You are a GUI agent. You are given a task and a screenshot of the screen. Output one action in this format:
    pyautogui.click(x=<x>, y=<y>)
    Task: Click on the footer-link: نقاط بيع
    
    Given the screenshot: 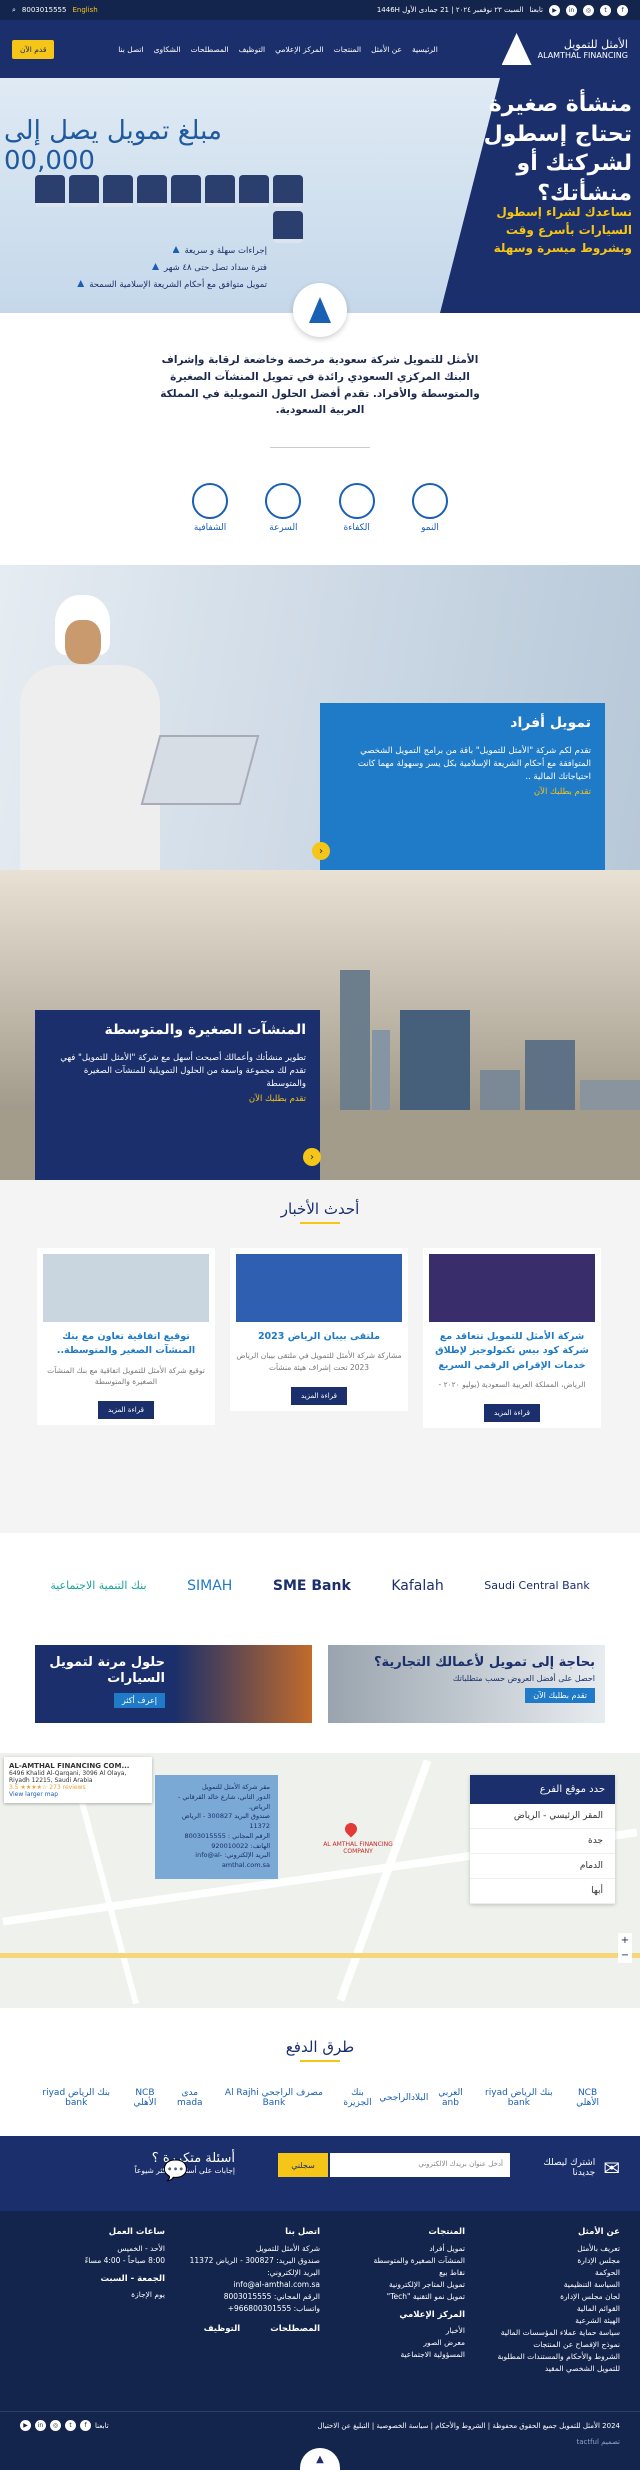 What is the action you would take?
    pyautogui.click(x=400, y=2273)
    